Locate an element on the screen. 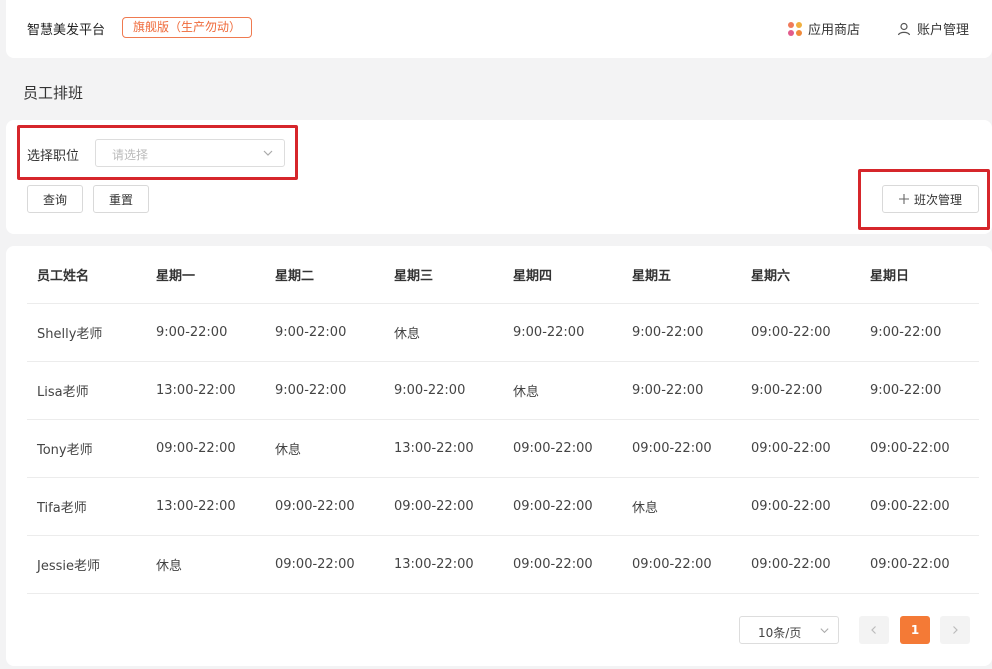  employee-name-cell: Lisa老师 is located at coordinates (63, 392).